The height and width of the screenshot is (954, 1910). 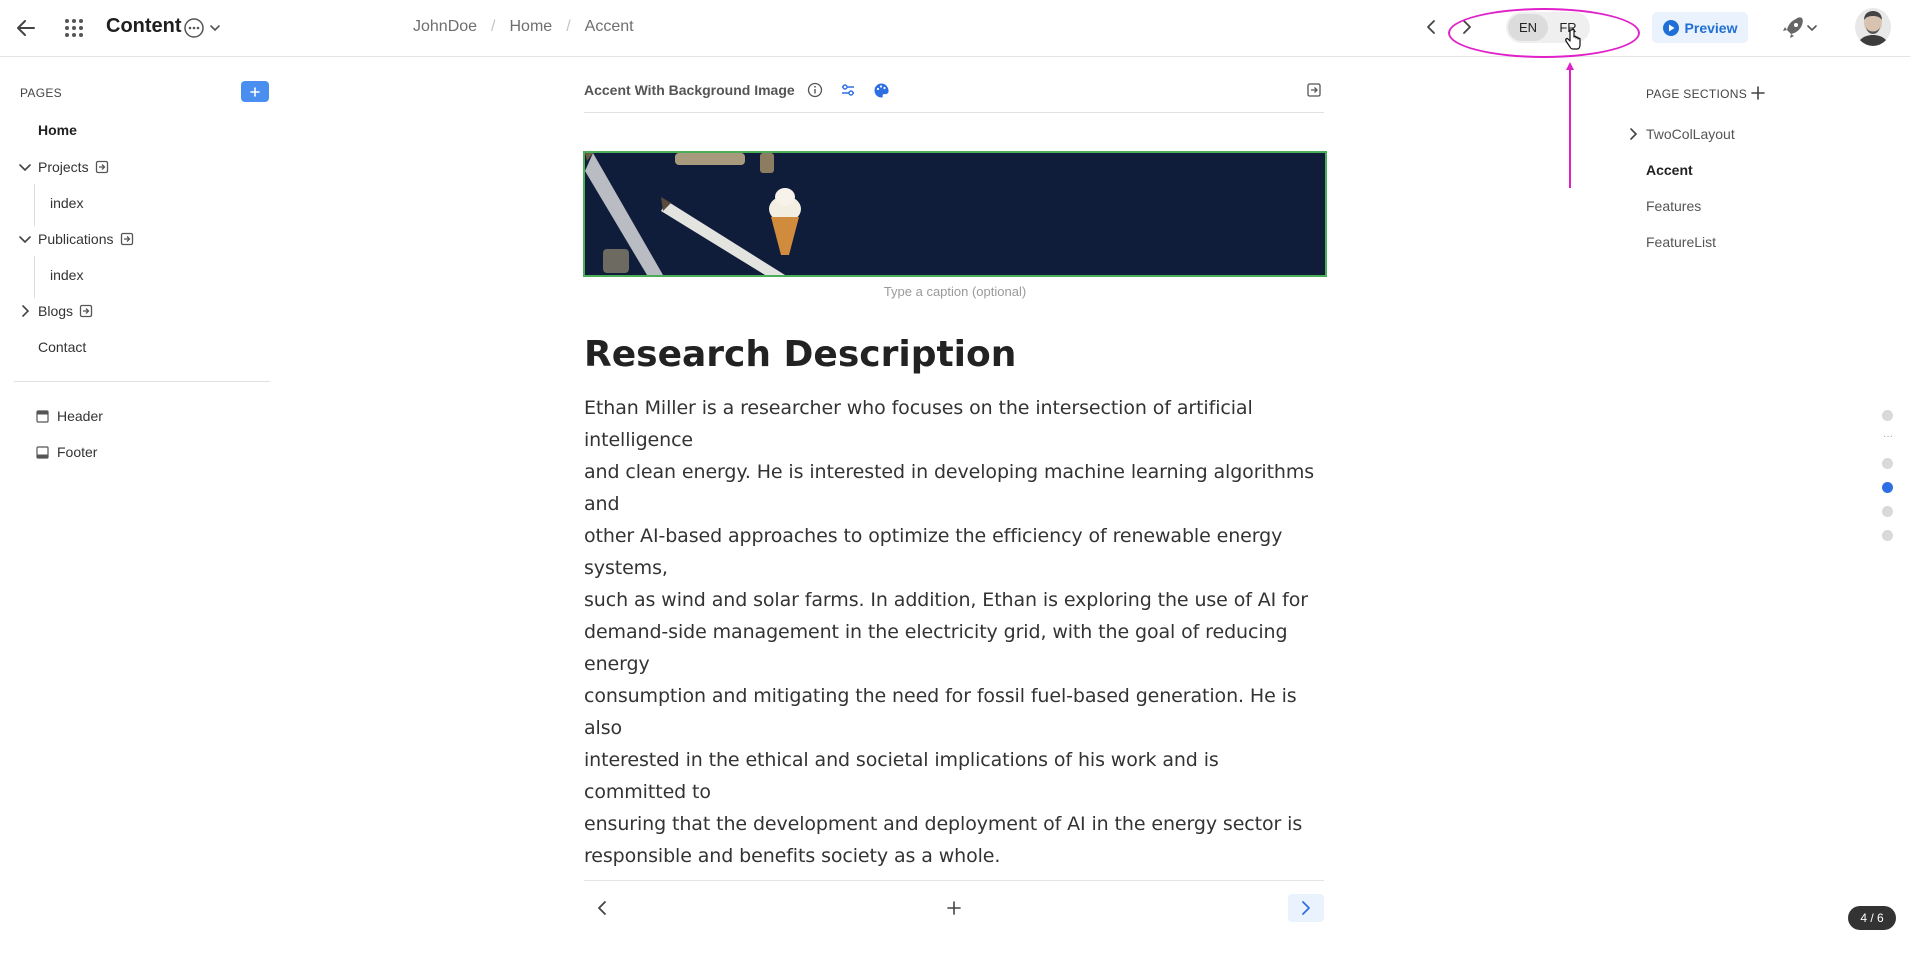 I want to click on sidebar-item-footer: Footer, so click(x=66, y=452).